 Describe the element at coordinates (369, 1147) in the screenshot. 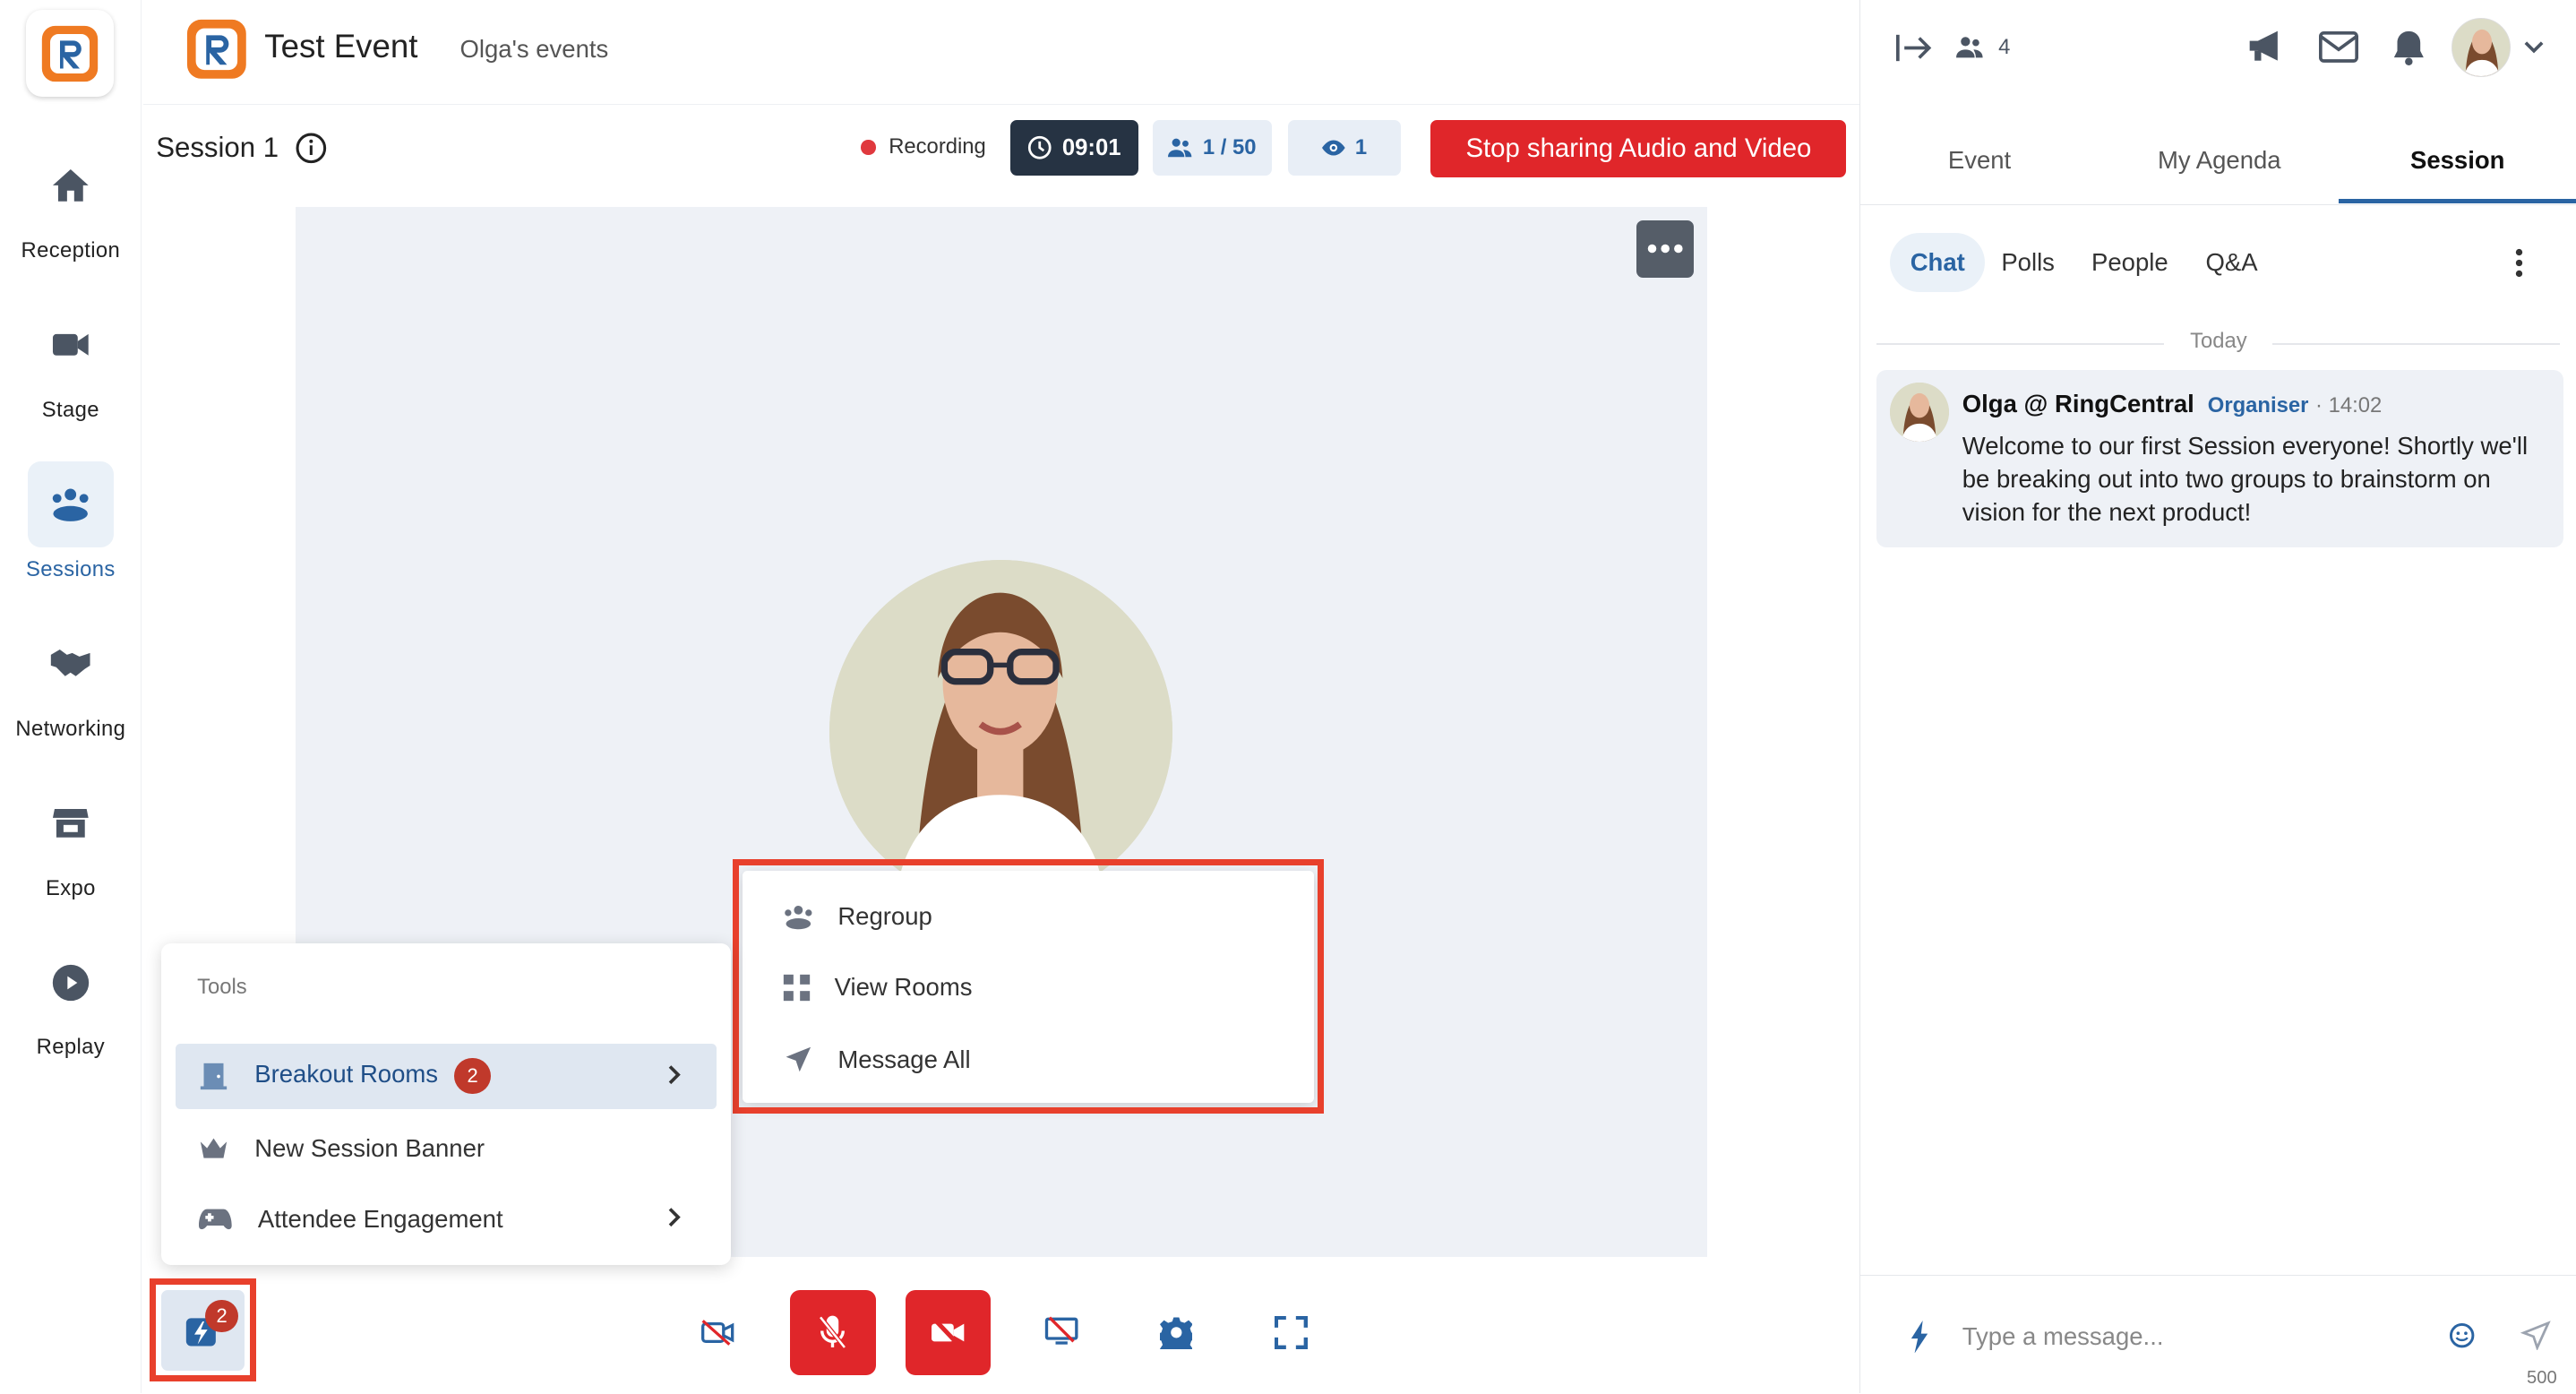

I see `tool-label: New Session Banner` at that location.